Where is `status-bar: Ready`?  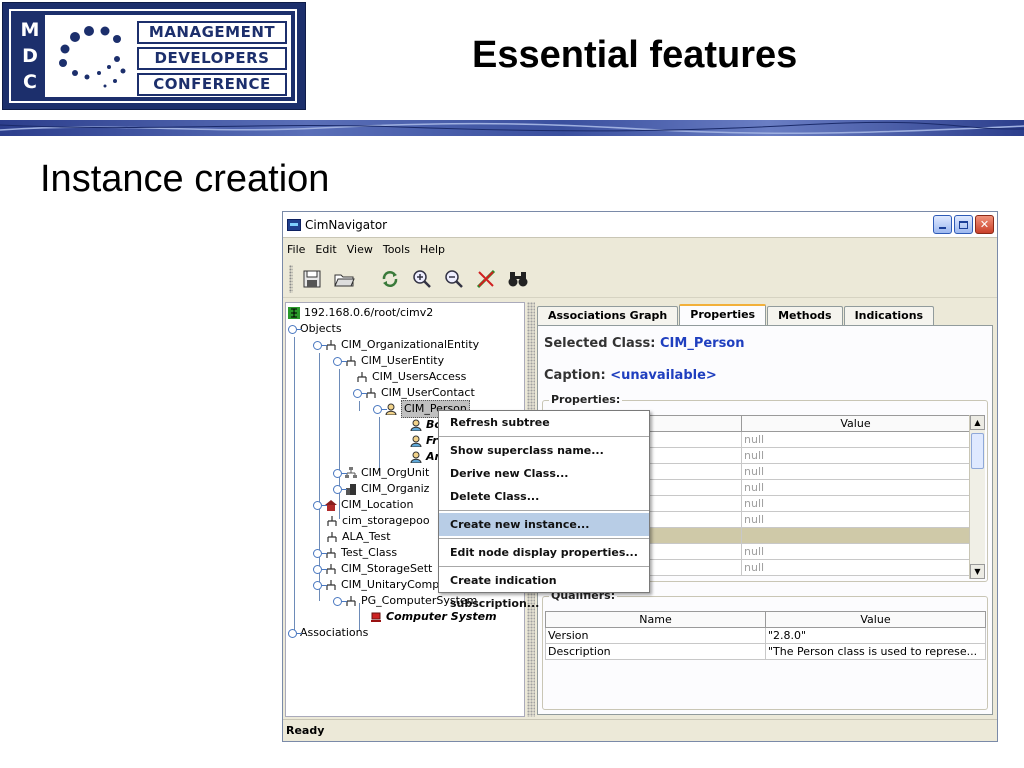
status-bar: Ready is located at coordinates (640, 730).